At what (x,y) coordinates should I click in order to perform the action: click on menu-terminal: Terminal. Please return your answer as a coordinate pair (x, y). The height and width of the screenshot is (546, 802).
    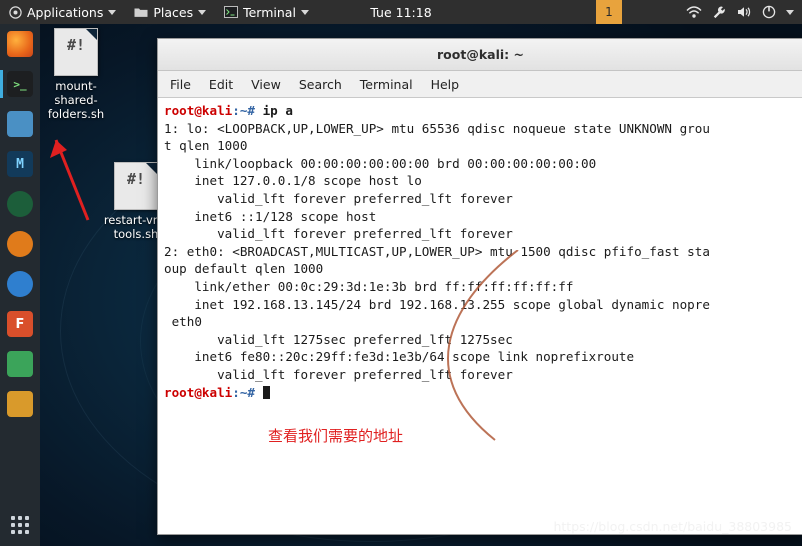
    Looking at the image, I should click on (386, 84).